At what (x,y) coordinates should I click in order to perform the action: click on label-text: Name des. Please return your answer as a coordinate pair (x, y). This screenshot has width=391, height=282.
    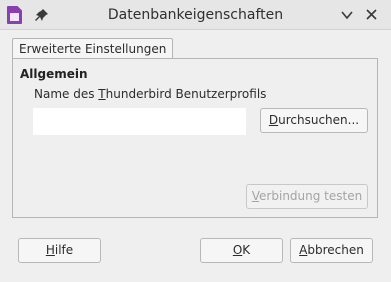
    Looking at the image, I should click on (66, 94).